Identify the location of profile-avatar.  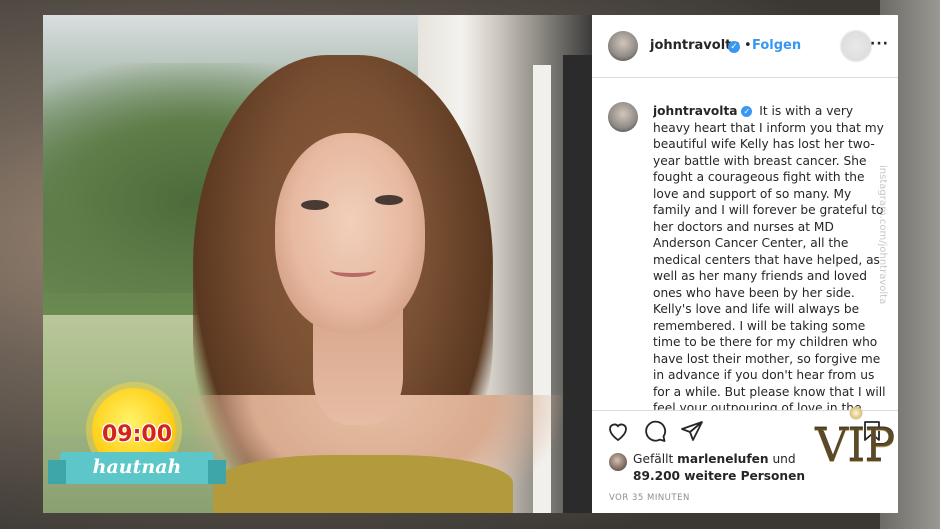
(623, 46).